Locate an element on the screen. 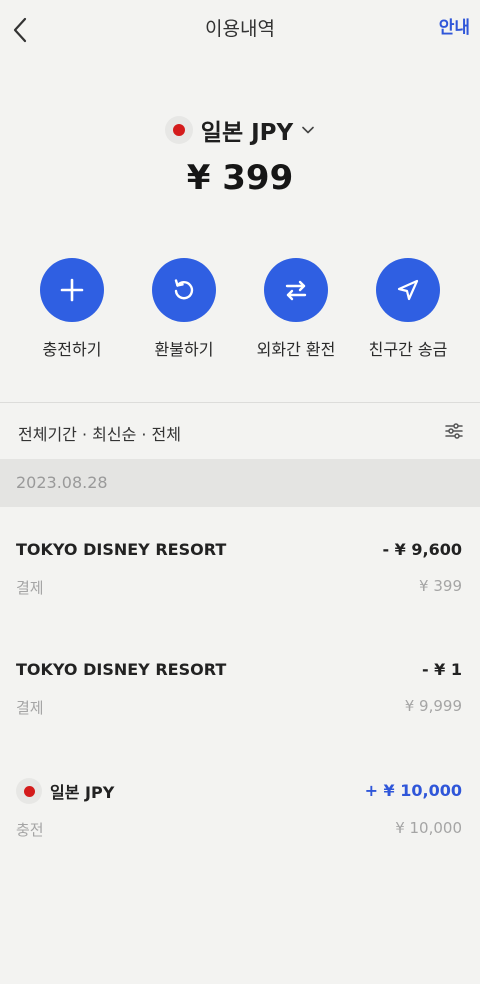 The height and width of the screenshot is (984, 480). wallet-balance: ¥ 399 is located at coordinates (240, 178).